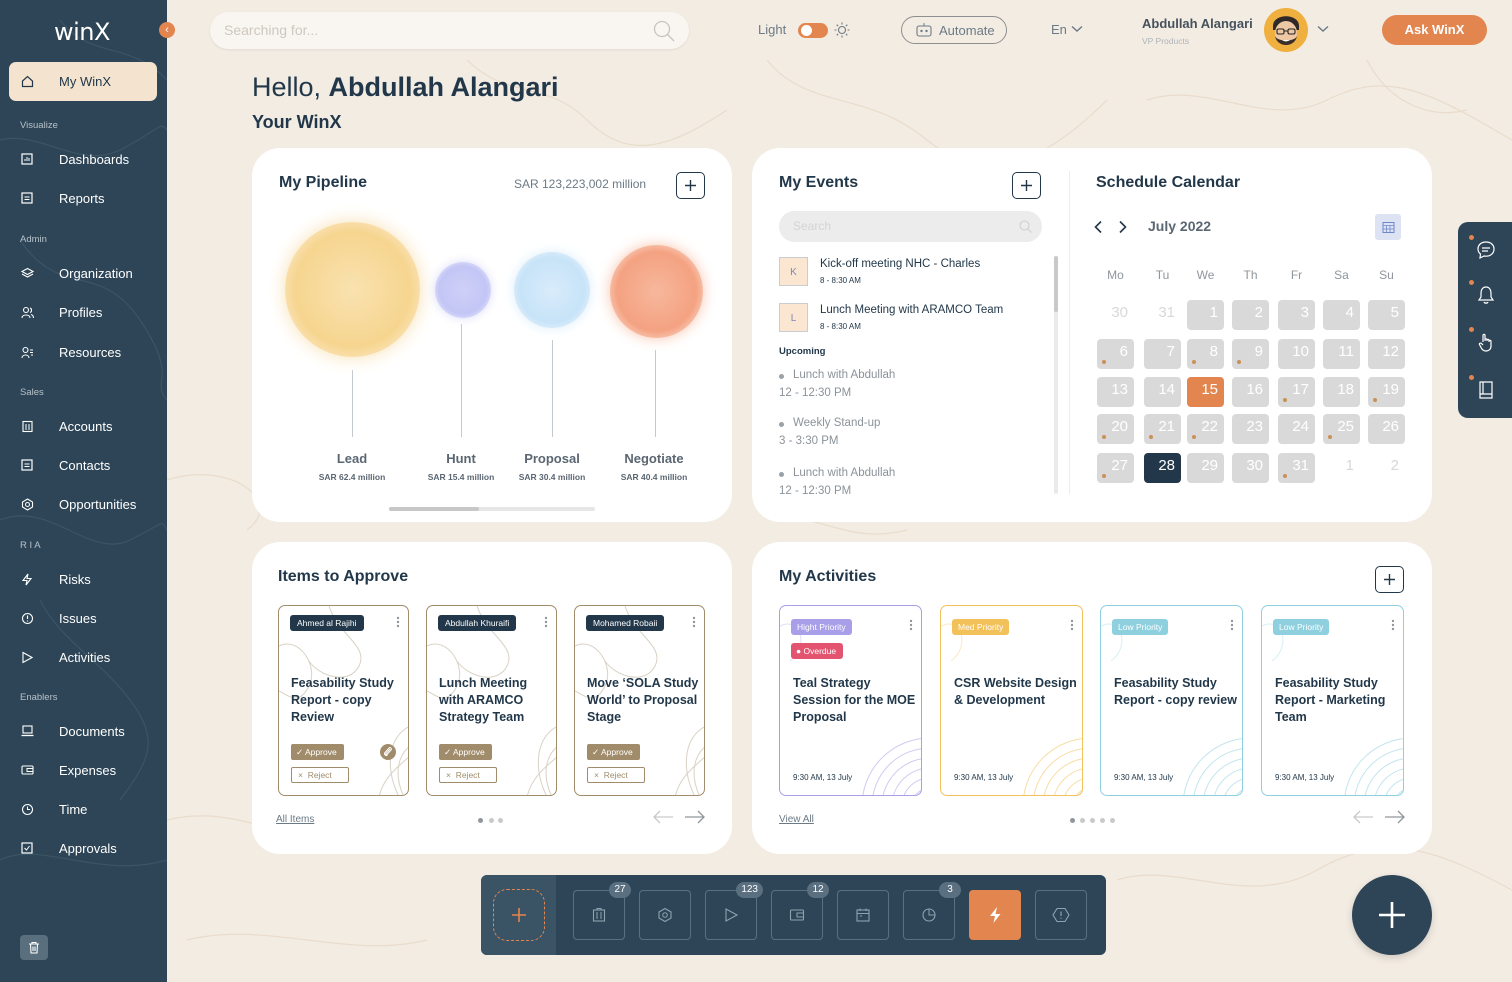 This screenshot has height=982, width=1512. Describe the element at coordinates (663, 817) in the screenshot. I see `arrow-left-icon` at that location.